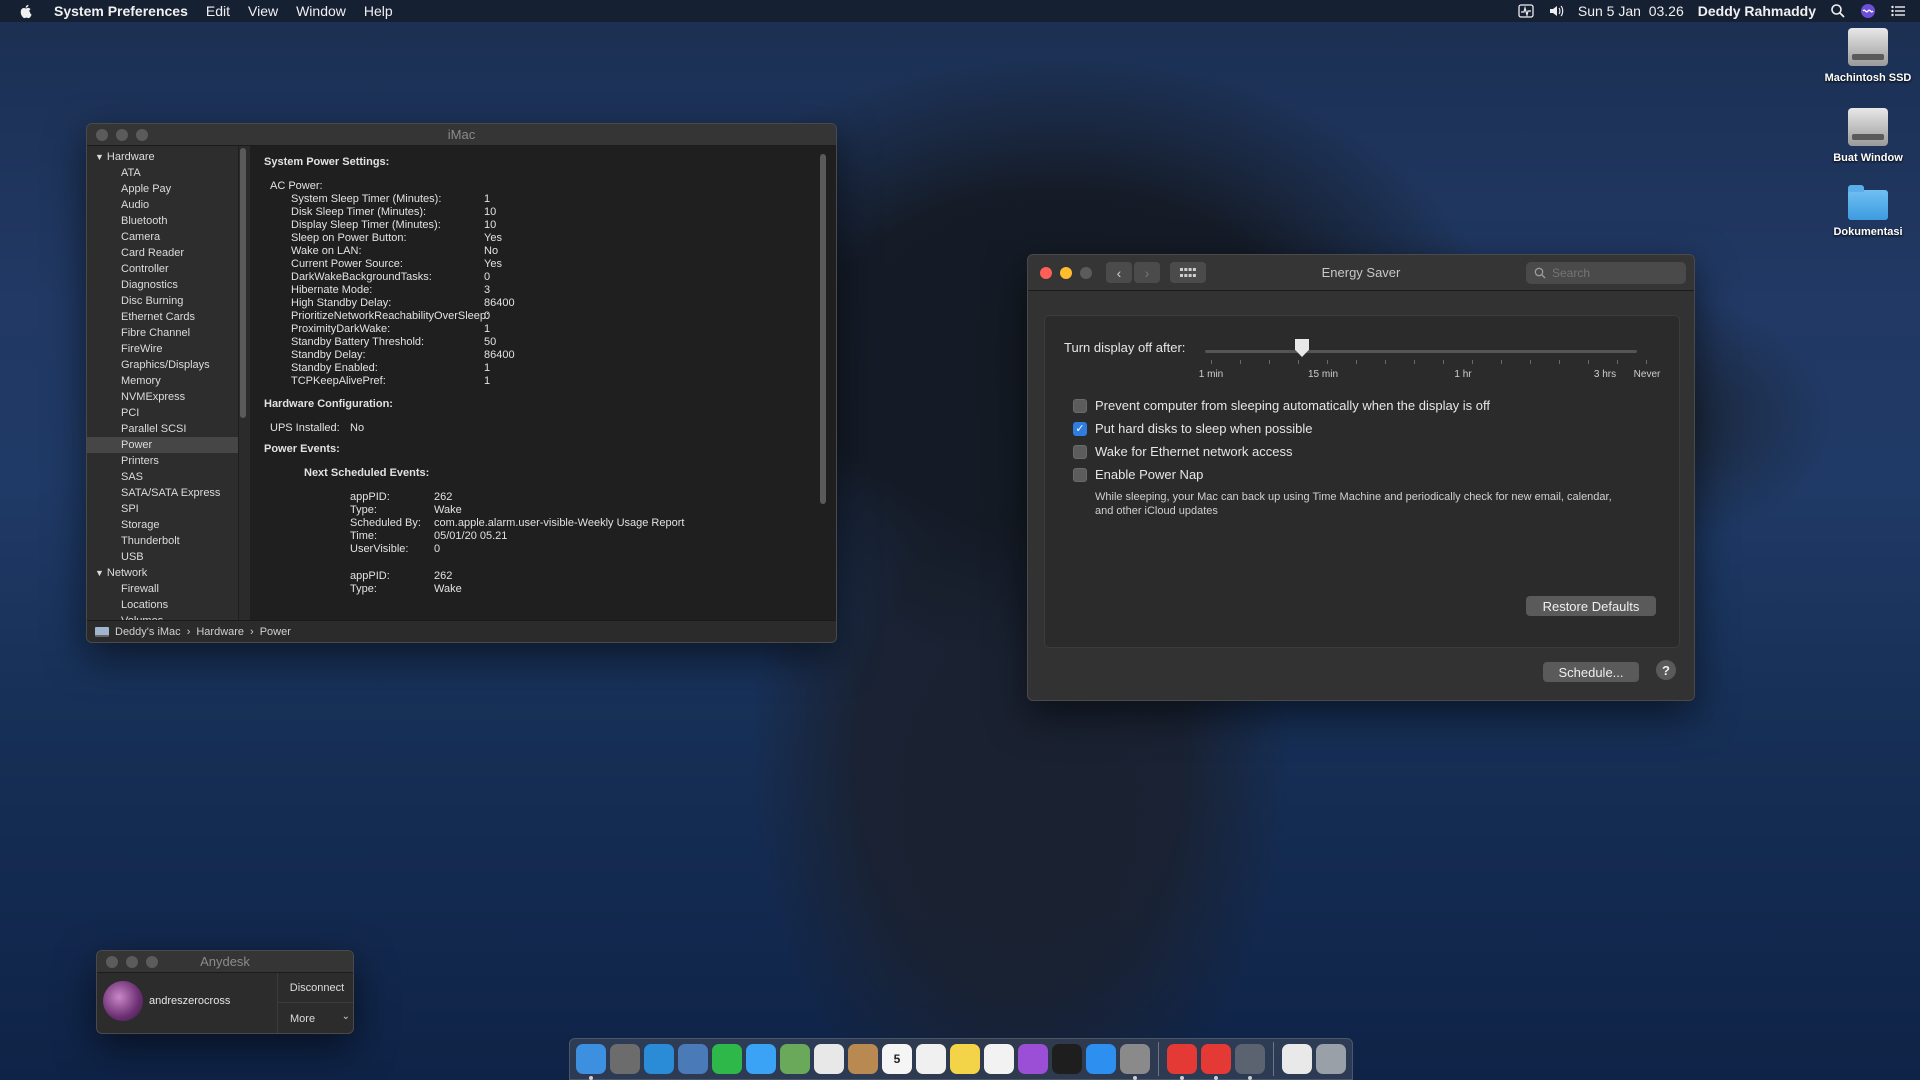 Image resolution: width=1920 pixels, height=1080 pixels. I want to click on window-titlebar: Anydesk, so click(225, 962).